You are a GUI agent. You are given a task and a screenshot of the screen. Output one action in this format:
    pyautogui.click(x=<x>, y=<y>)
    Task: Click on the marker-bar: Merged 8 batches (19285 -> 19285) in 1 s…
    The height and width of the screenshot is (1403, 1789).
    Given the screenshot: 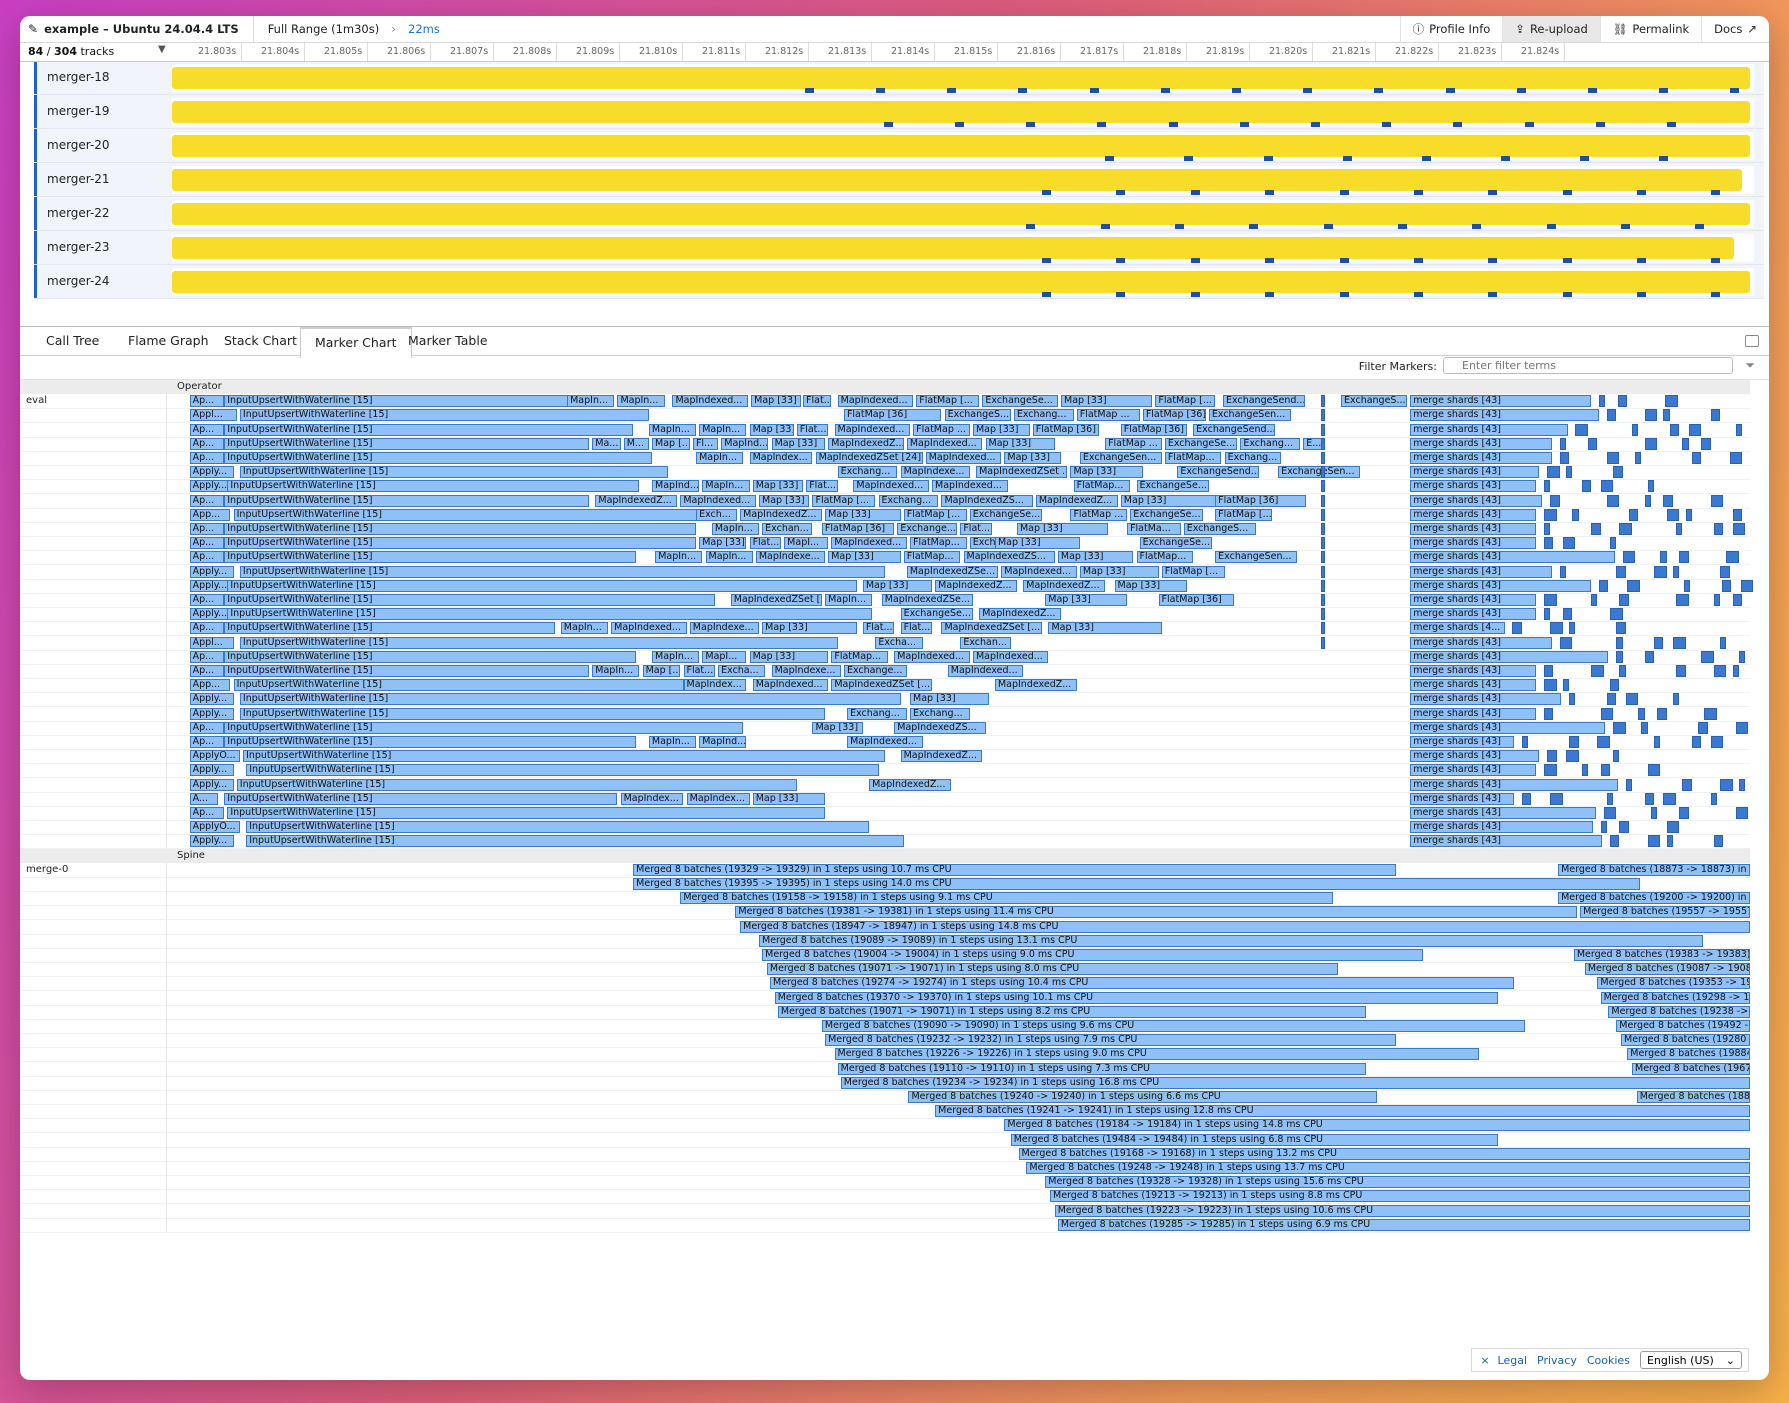 What is the action you would take?
    pyautogui.click(x=1403, y=1224)
    